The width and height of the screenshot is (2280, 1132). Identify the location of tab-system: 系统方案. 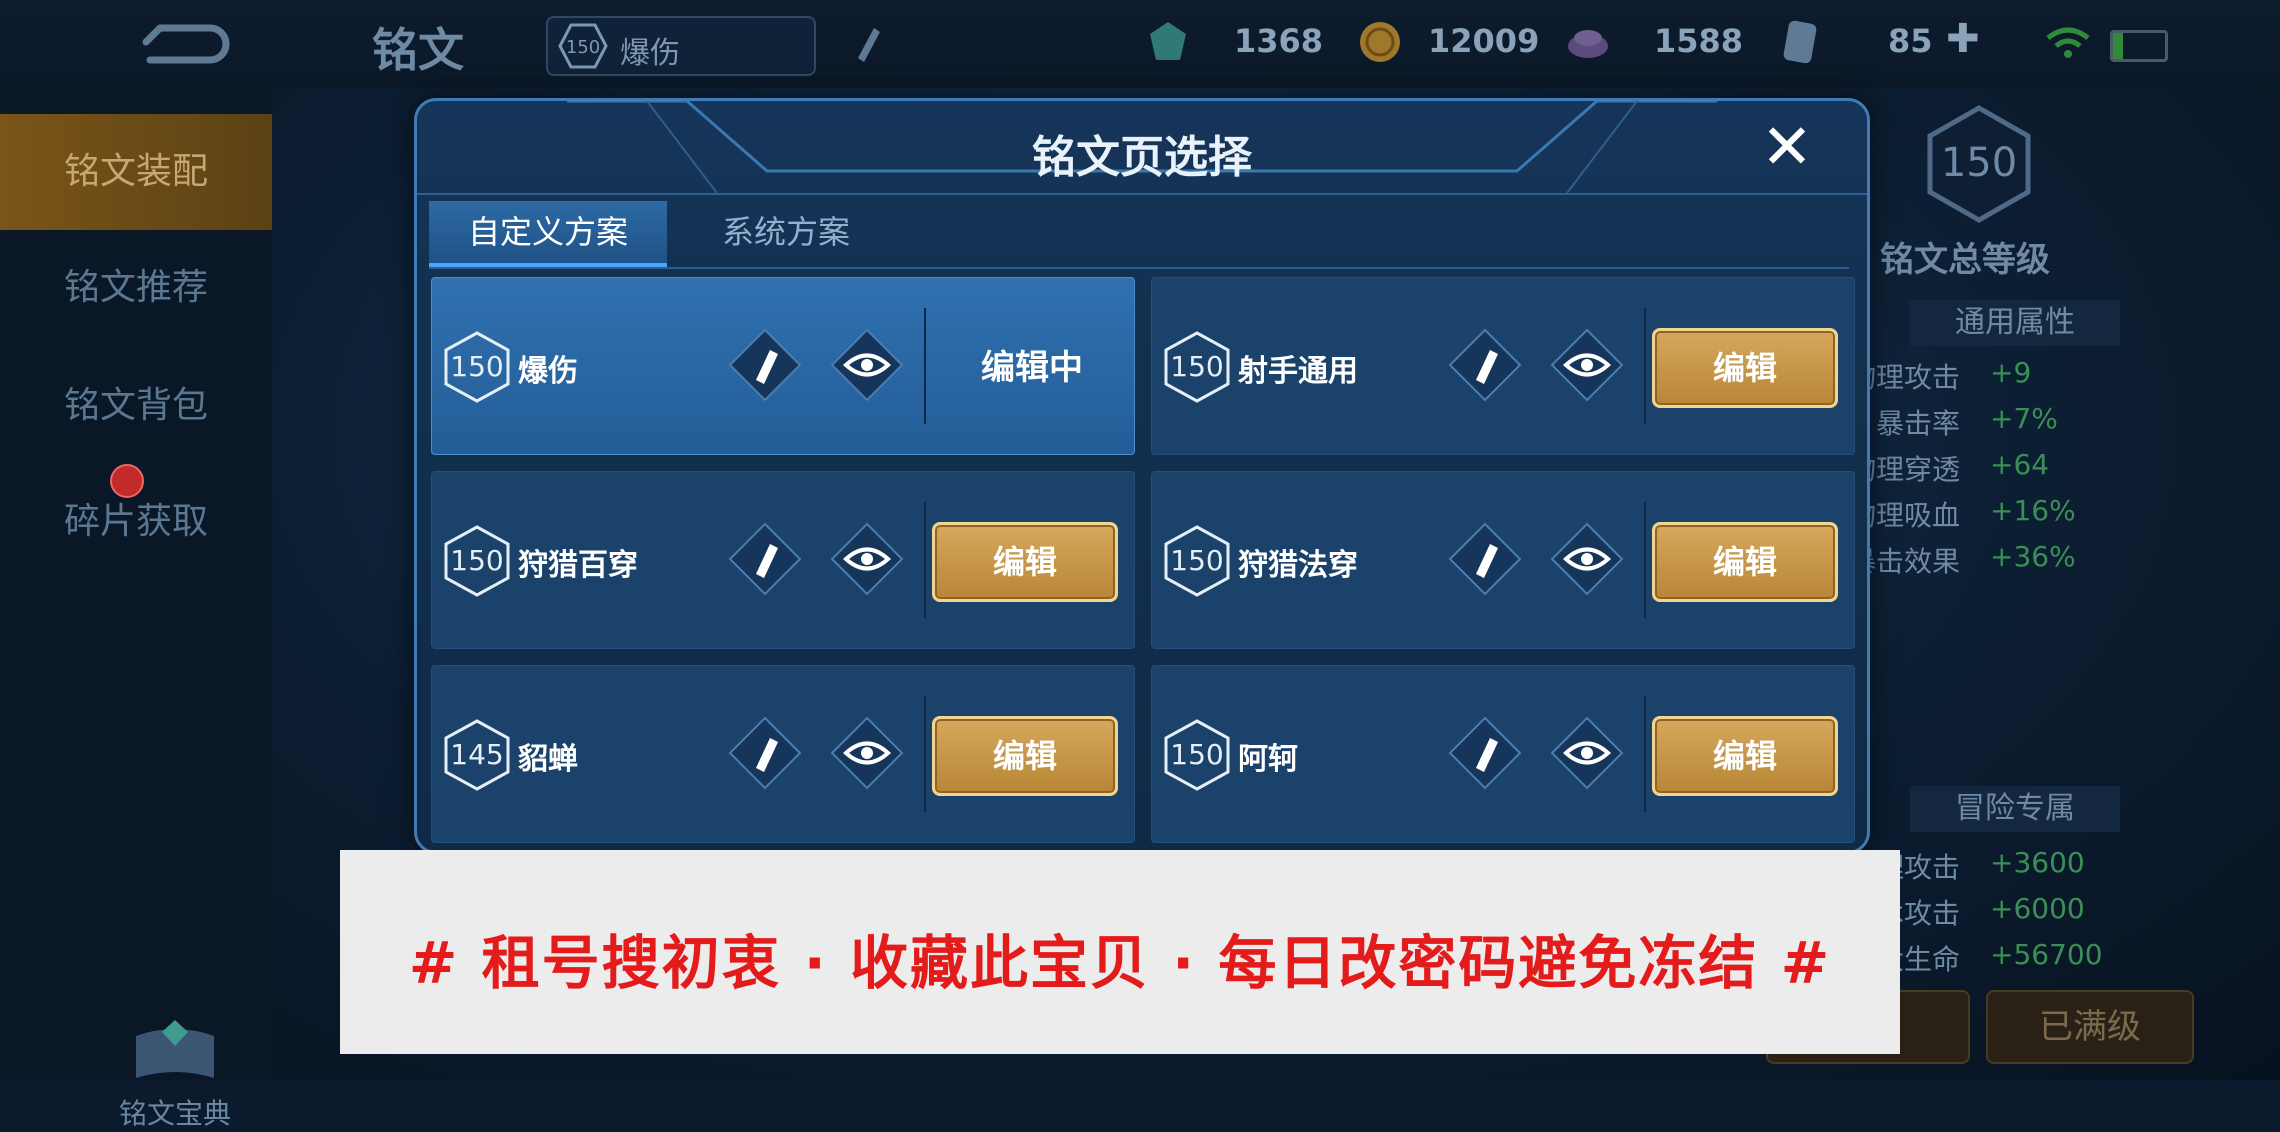
(786, 232).